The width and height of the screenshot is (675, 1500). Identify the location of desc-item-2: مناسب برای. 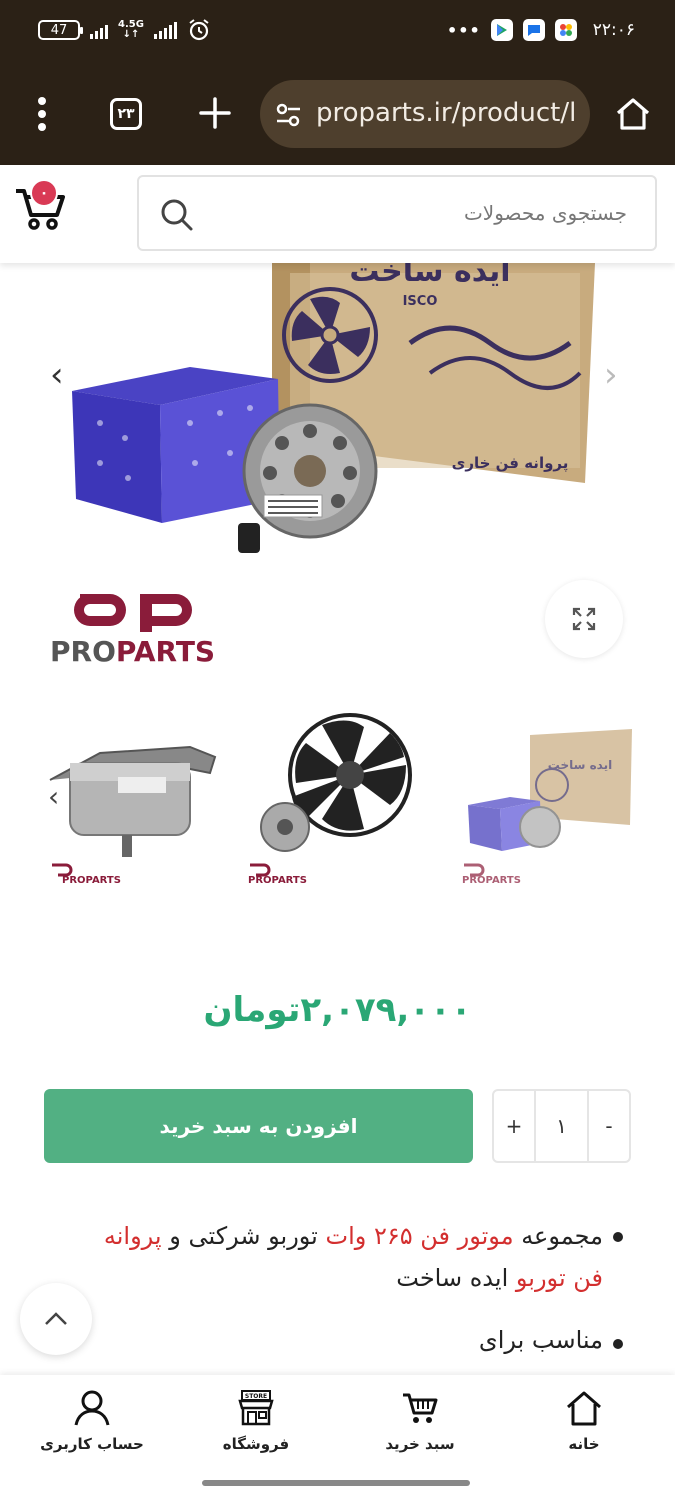
(540, 1340).